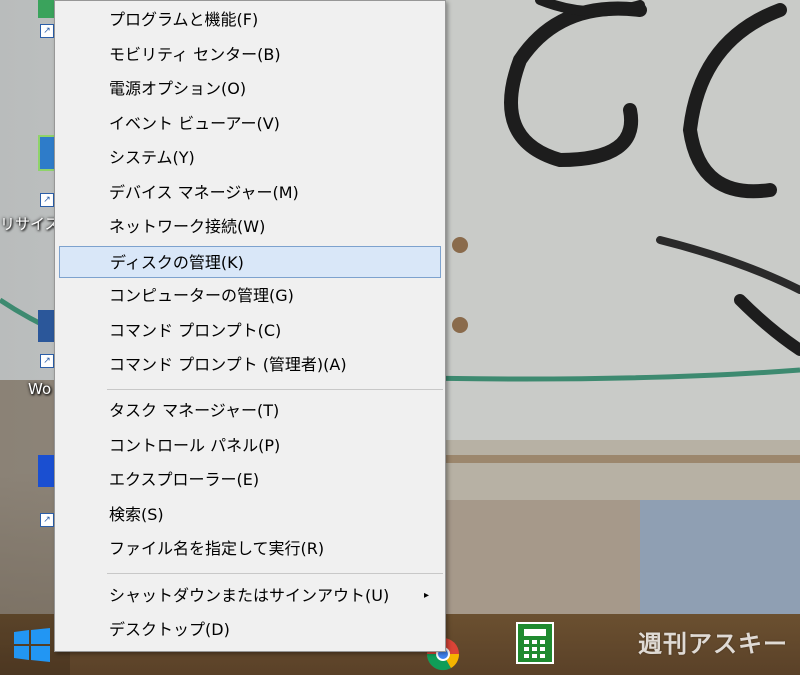  What do you see at coordinates (250, 124) in the screenshot?
I see `menu-item-event-viewer: イベント ビューアー(V)` at bounding box center [250, 124].